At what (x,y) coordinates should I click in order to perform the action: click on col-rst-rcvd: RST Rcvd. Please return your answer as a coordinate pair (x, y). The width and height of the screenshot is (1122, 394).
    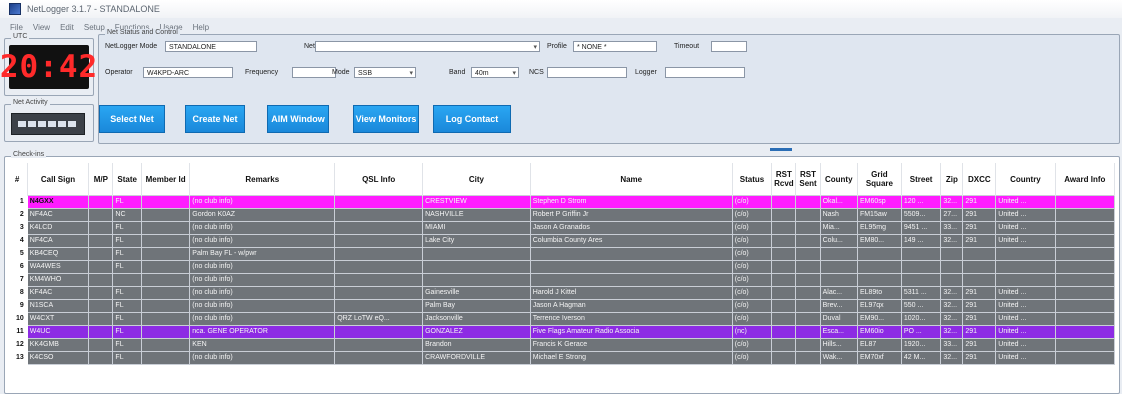
    Looking at the image, I should click on (784, 179).